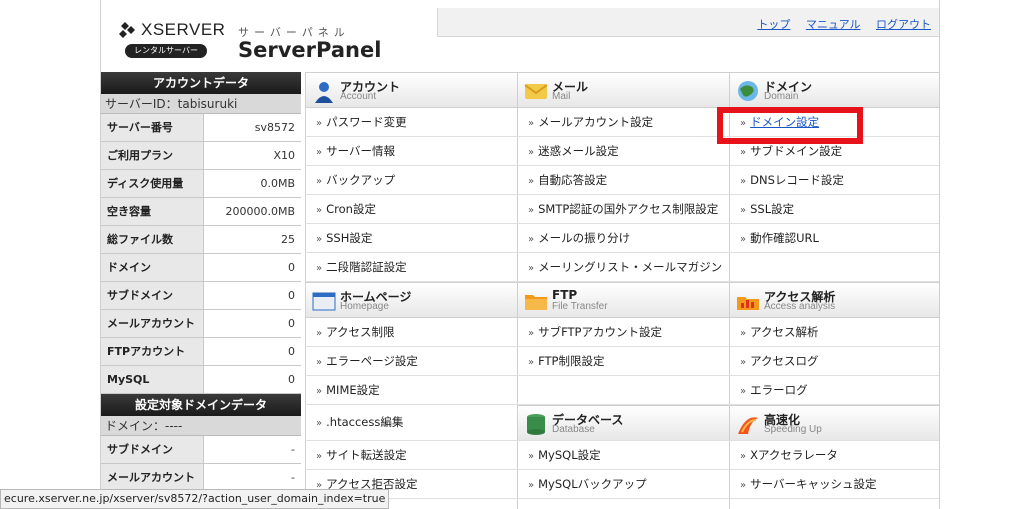 The image size is (1024, 509). I want to click on menu-item: » 二段階認証設定, so click(411, 267).